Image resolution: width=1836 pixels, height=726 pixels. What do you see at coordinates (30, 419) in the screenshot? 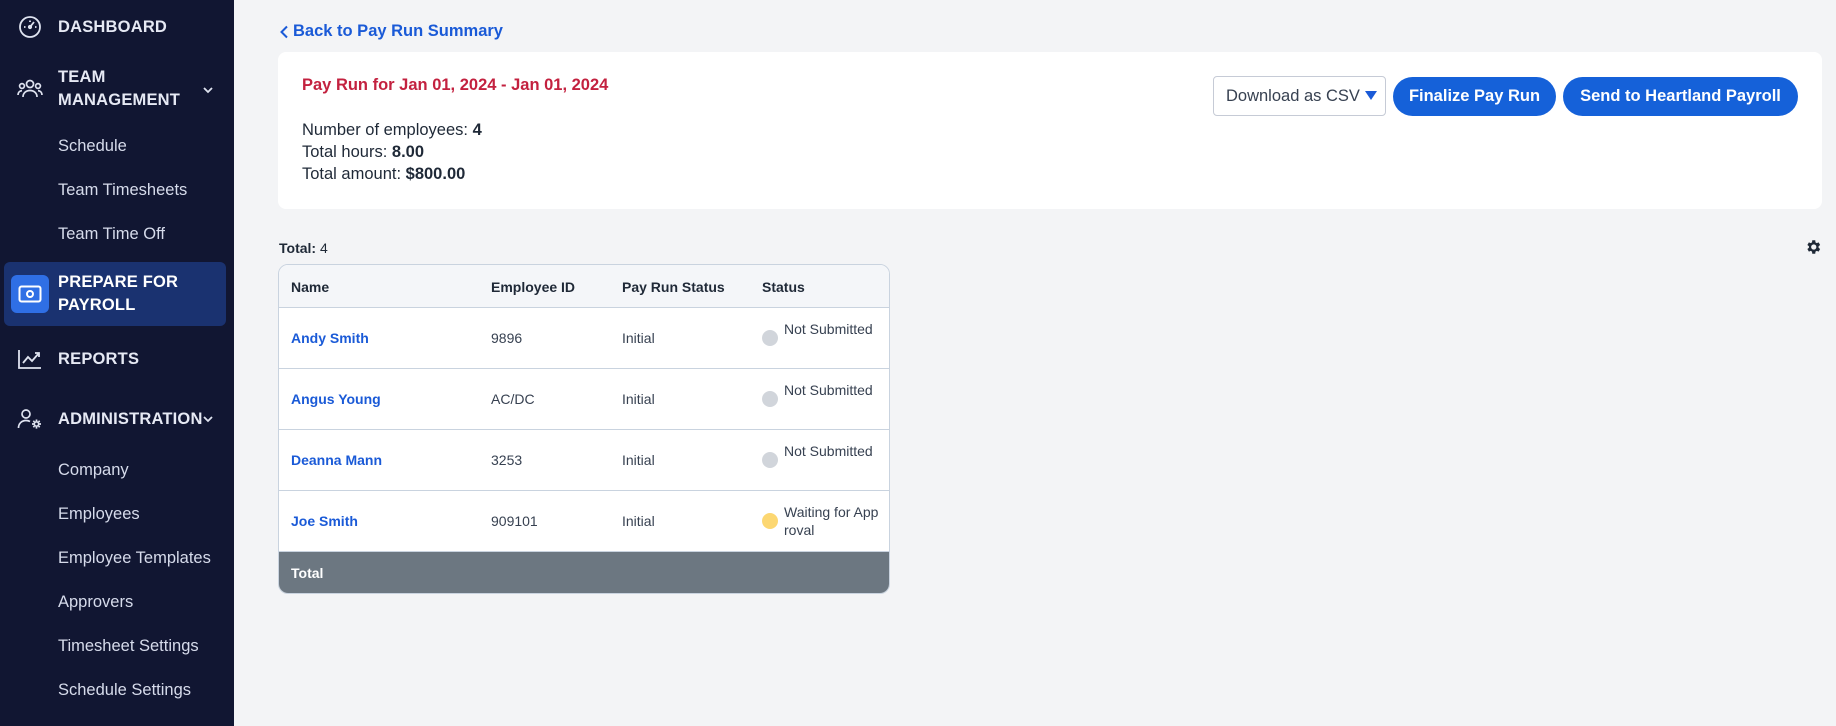
I see `user-gear-icon` at bounding box center [30, 419].